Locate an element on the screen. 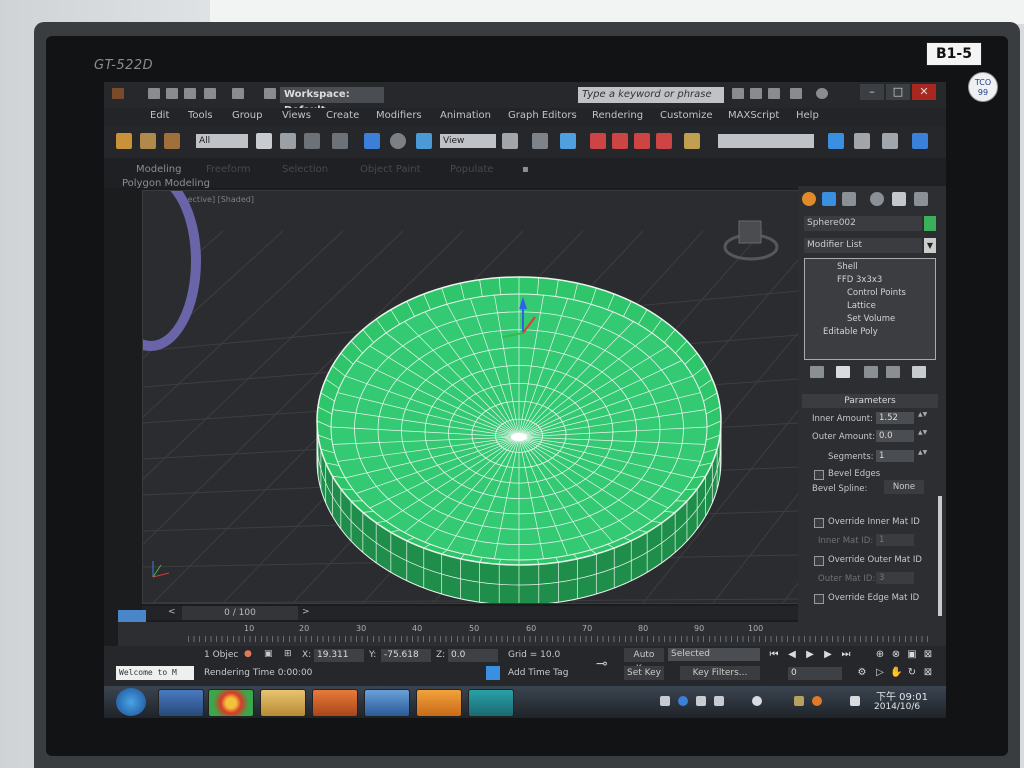 This screenshot has height=768, width=1024. time-slider-thumb: 0 / 100 is located at coordinates (240, 613).